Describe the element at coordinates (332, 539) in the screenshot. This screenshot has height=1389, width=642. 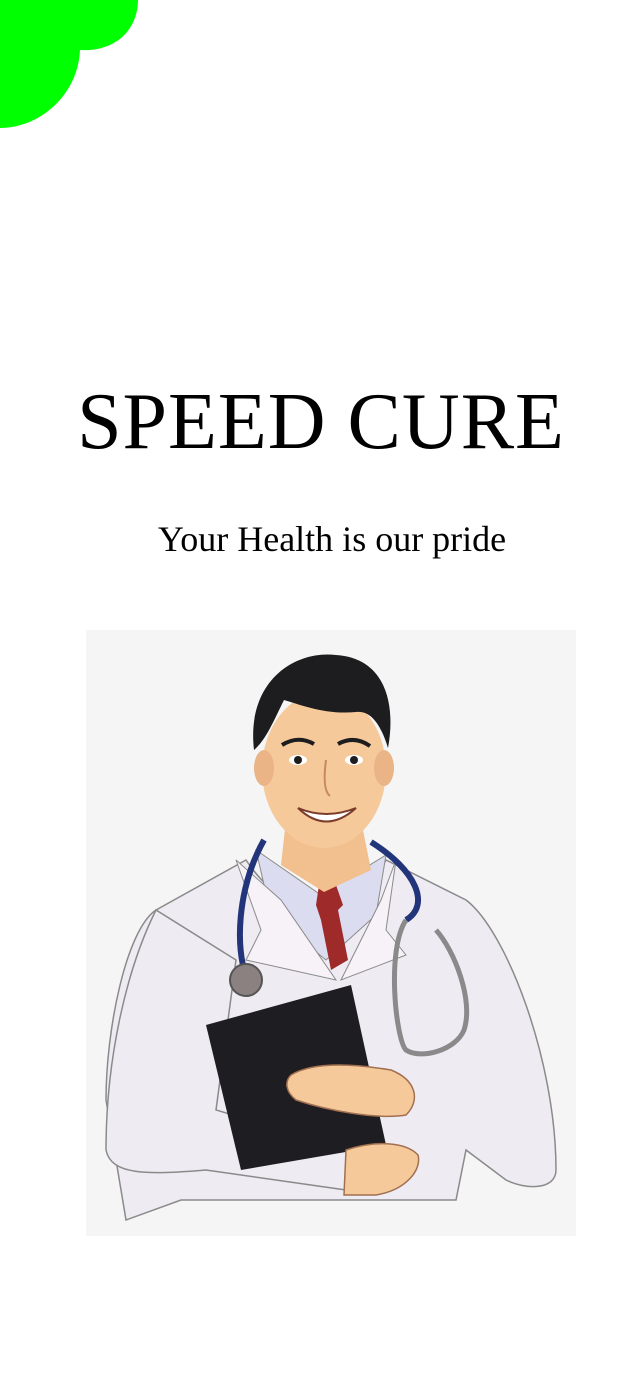
I see `app-tagline: Your Health is our pride` at that location.